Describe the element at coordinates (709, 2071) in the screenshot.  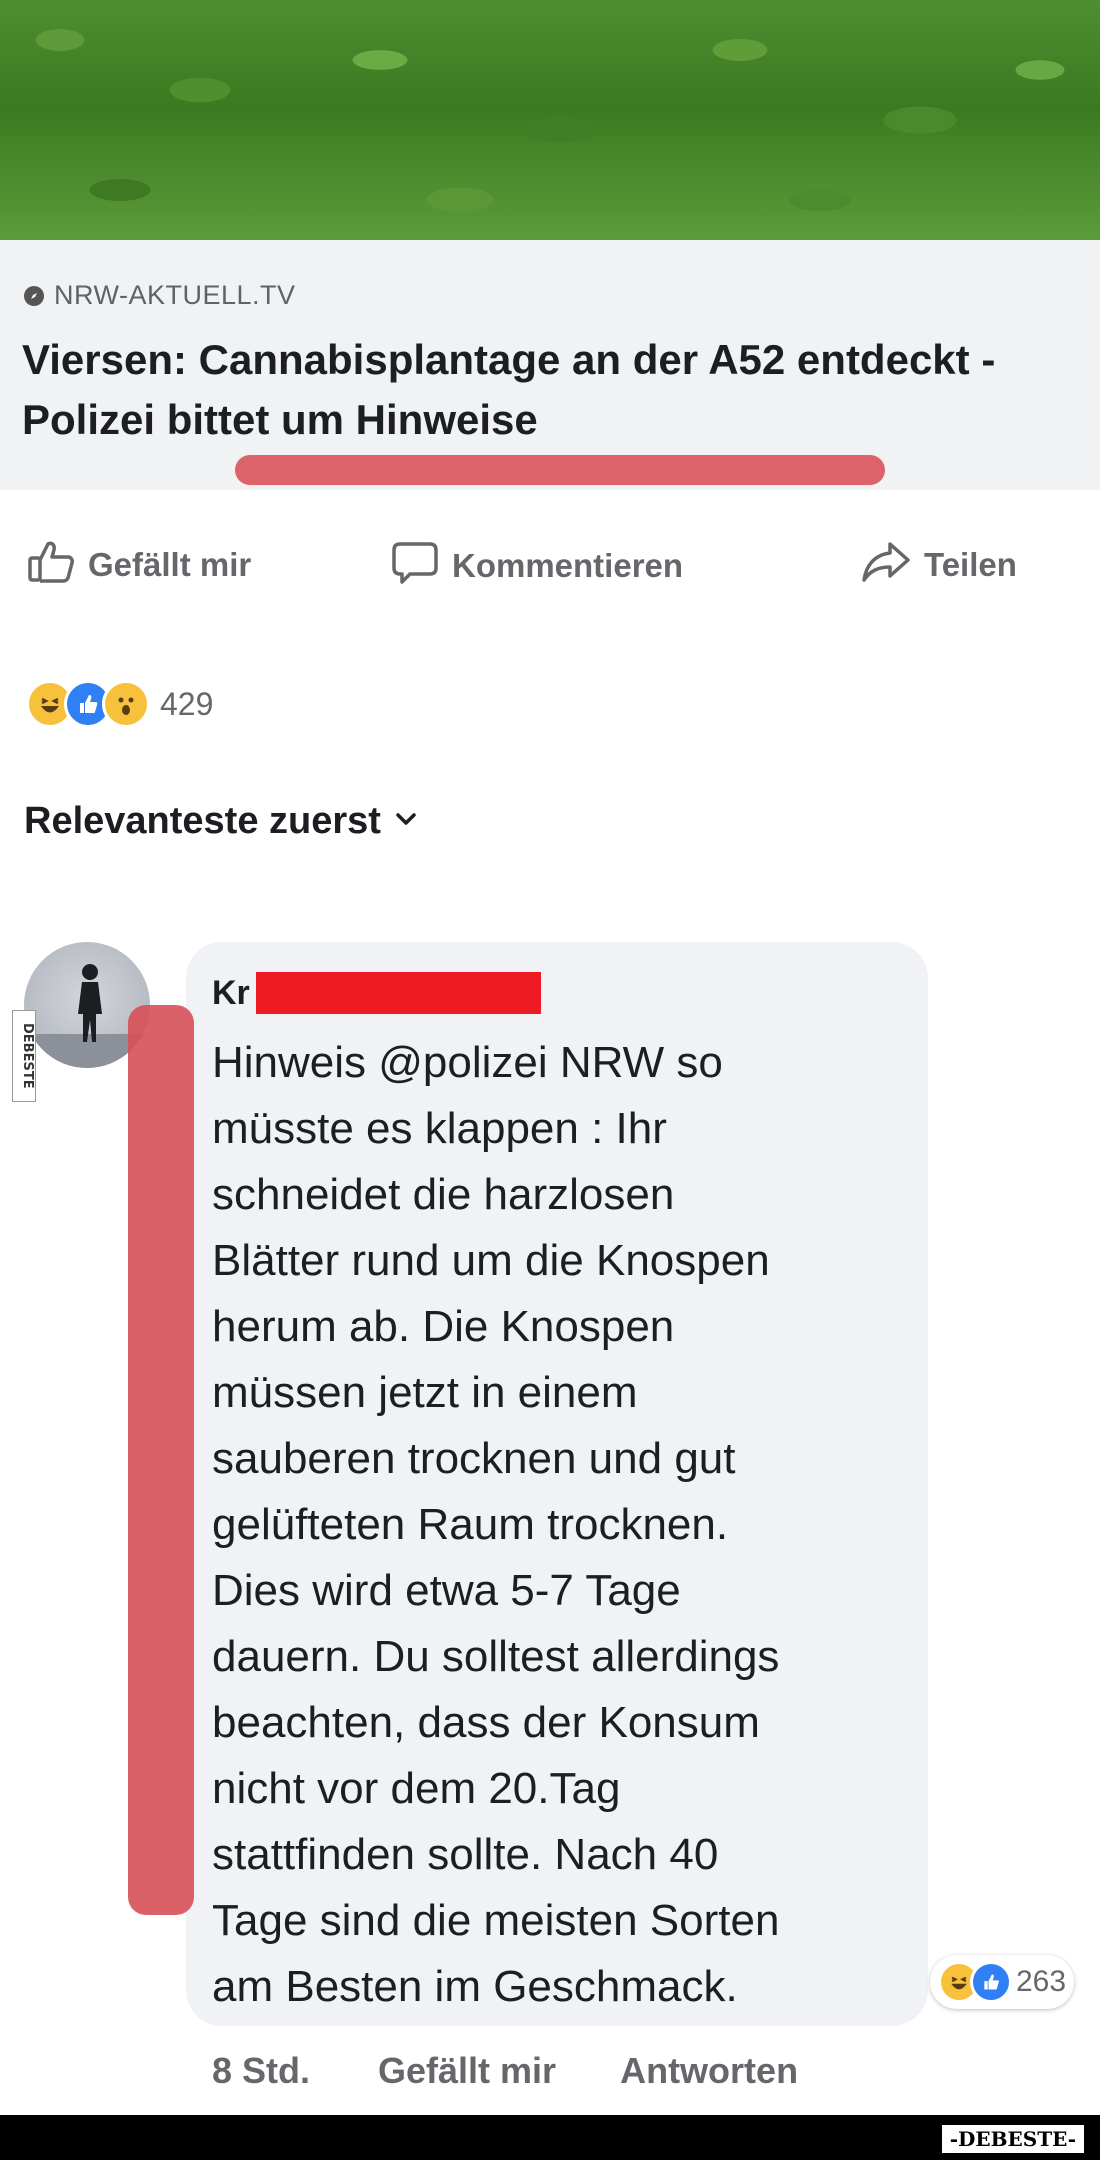
I see `comment-reply-button: Antworten` at that location.